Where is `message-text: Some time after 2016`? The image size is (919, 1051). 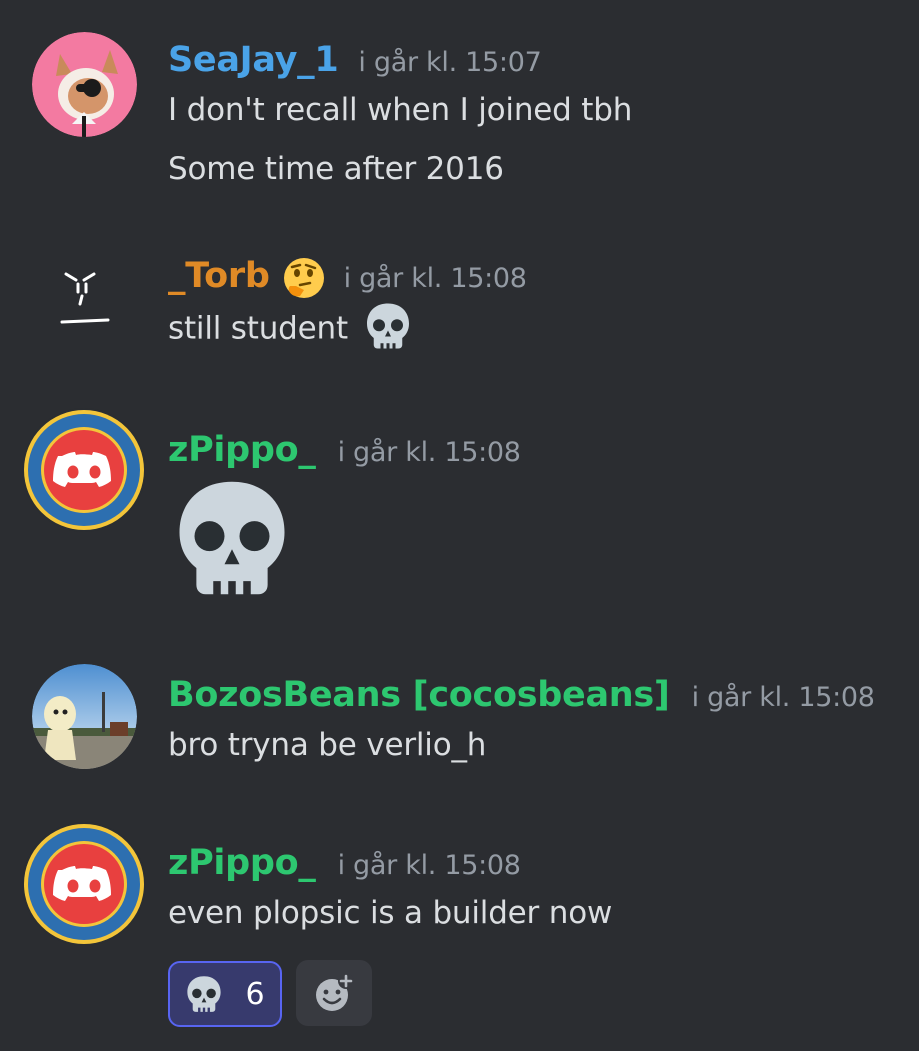
message-text: Some time after 2016 is located at coordinates (336, 169).